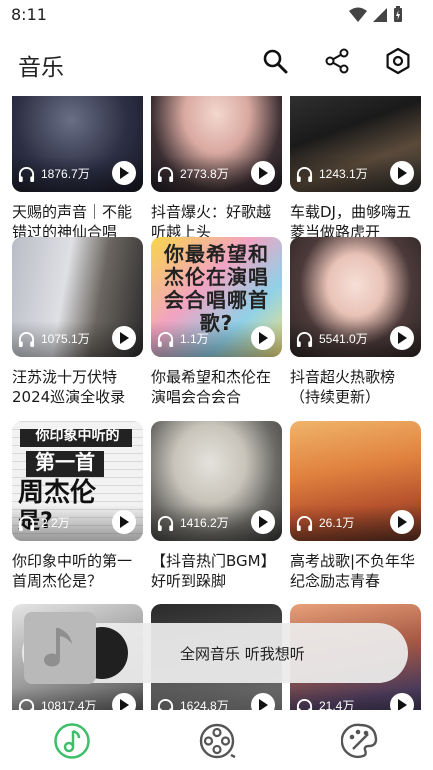  What do you see at coordinates (337, 523) in the screenshot?
I see `play-count: 26.1万` at bounding box center [337, 523].